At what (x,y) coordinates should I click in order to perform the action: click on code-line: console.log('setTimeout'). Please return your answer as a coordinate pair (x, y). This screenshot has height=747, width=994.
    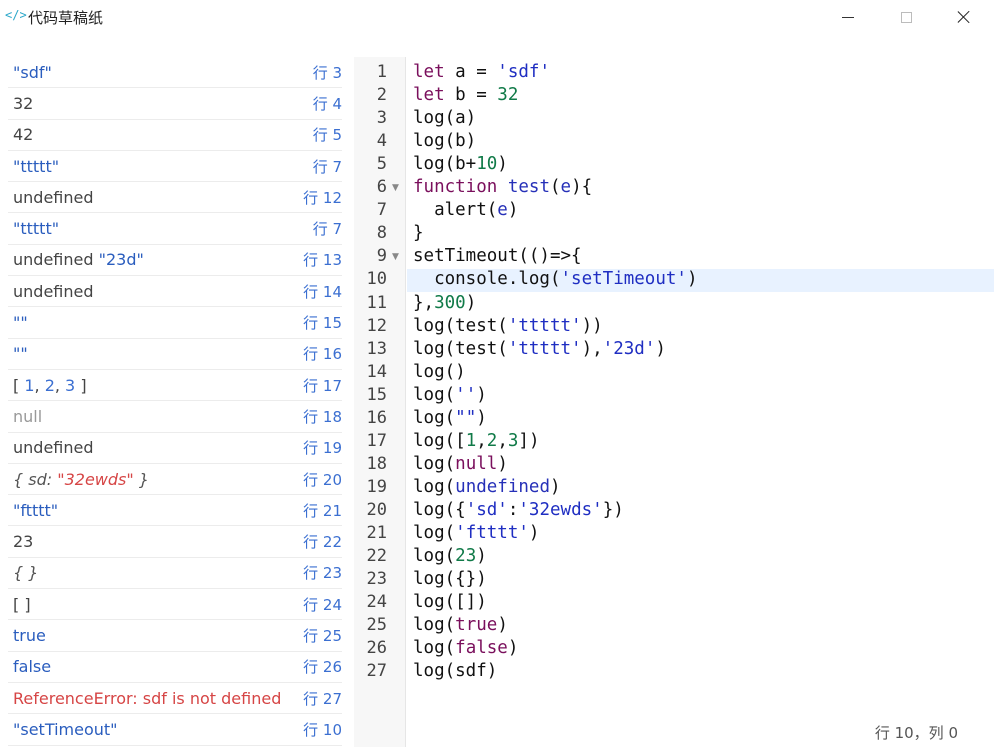
    Looking at the image, I should click on (555, 279).